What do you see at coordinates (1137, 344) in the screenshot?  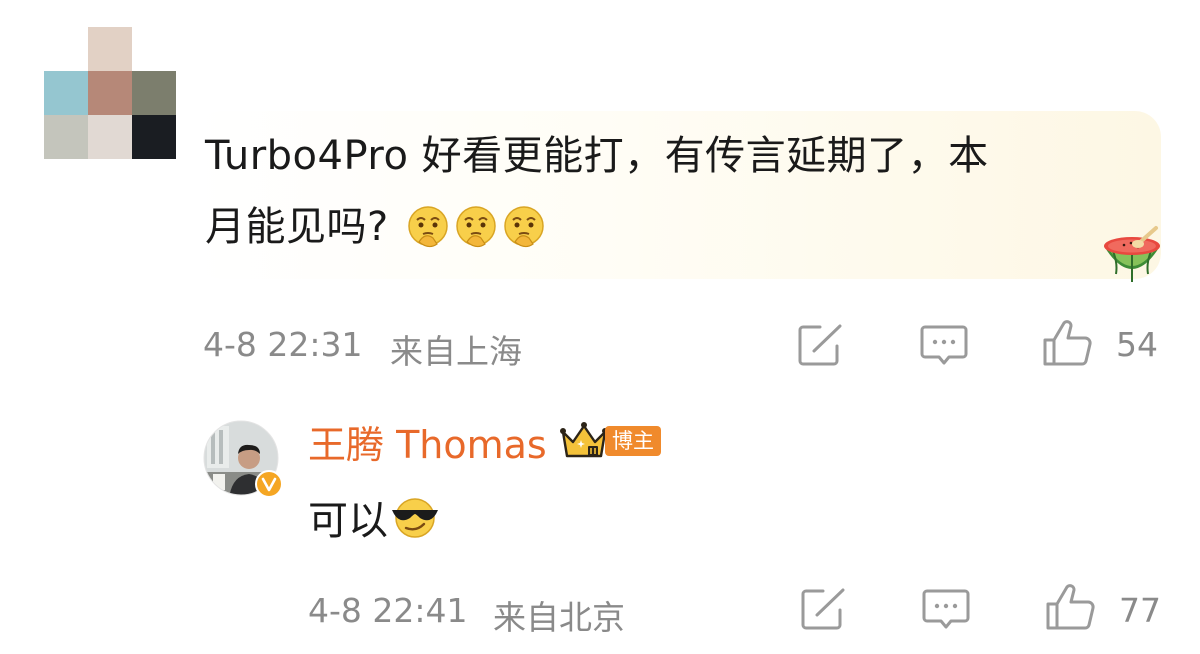 I see `comment-like-count: 54` at bounding box center [1137, 344].